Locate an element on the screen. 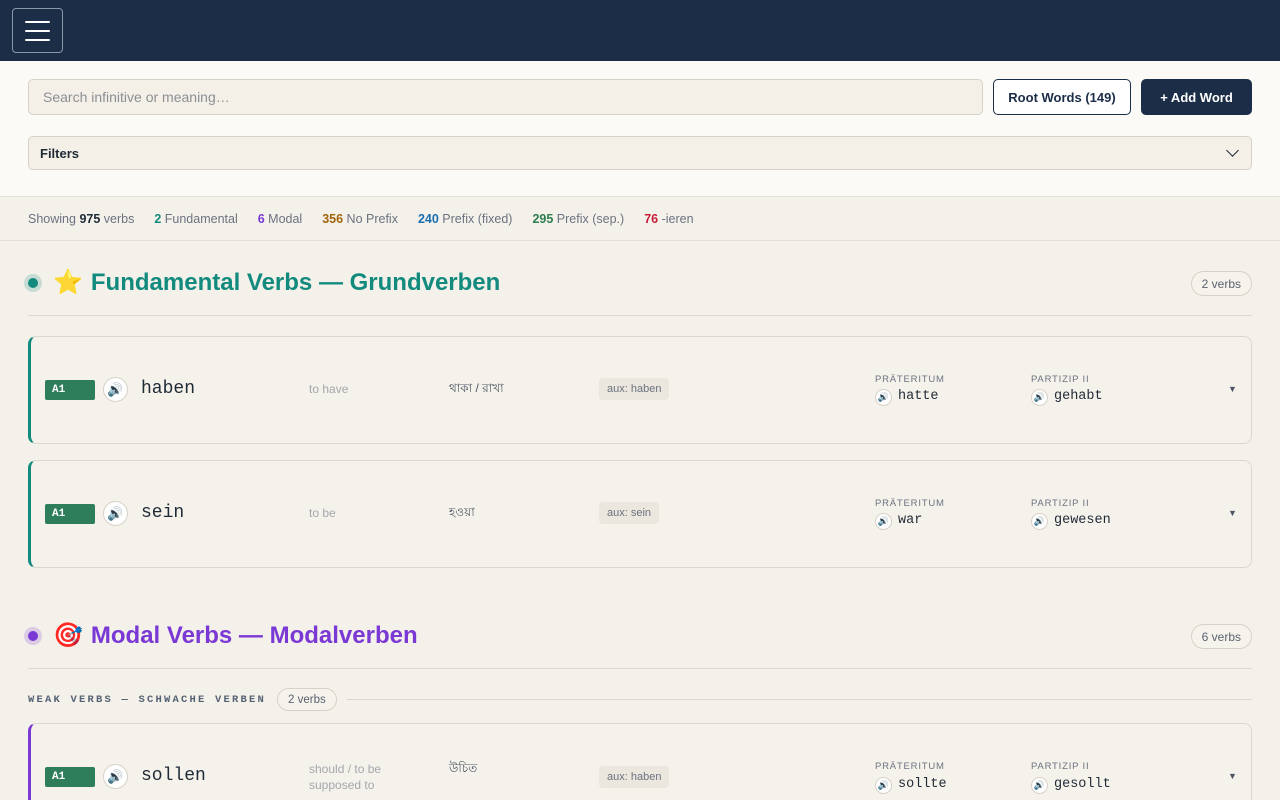  praeteritum-value: war is located at coordinates (910, 520).